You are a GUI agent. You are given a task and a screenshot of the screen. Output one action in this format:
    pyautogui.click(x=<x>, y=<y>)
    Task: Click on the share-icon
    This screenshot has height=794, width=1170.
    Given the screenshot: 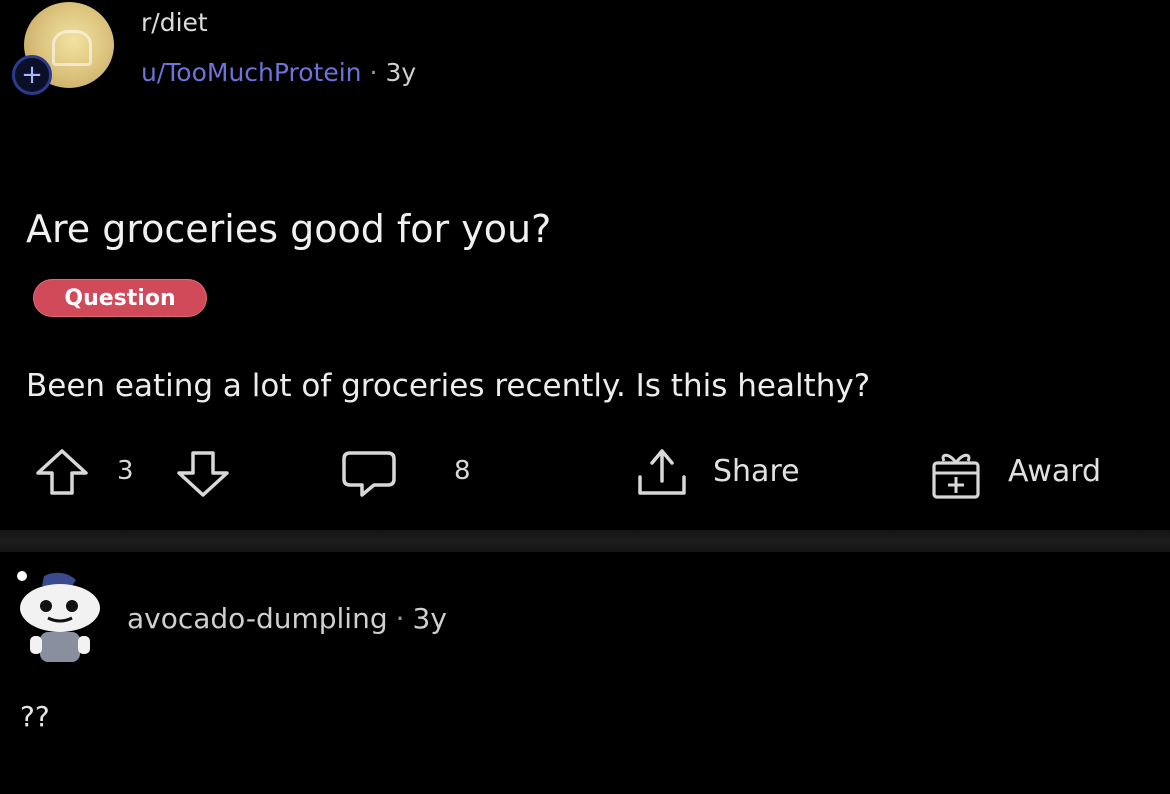 What is the action you would take?
    pyautogui.click(x=662, y=472)
    